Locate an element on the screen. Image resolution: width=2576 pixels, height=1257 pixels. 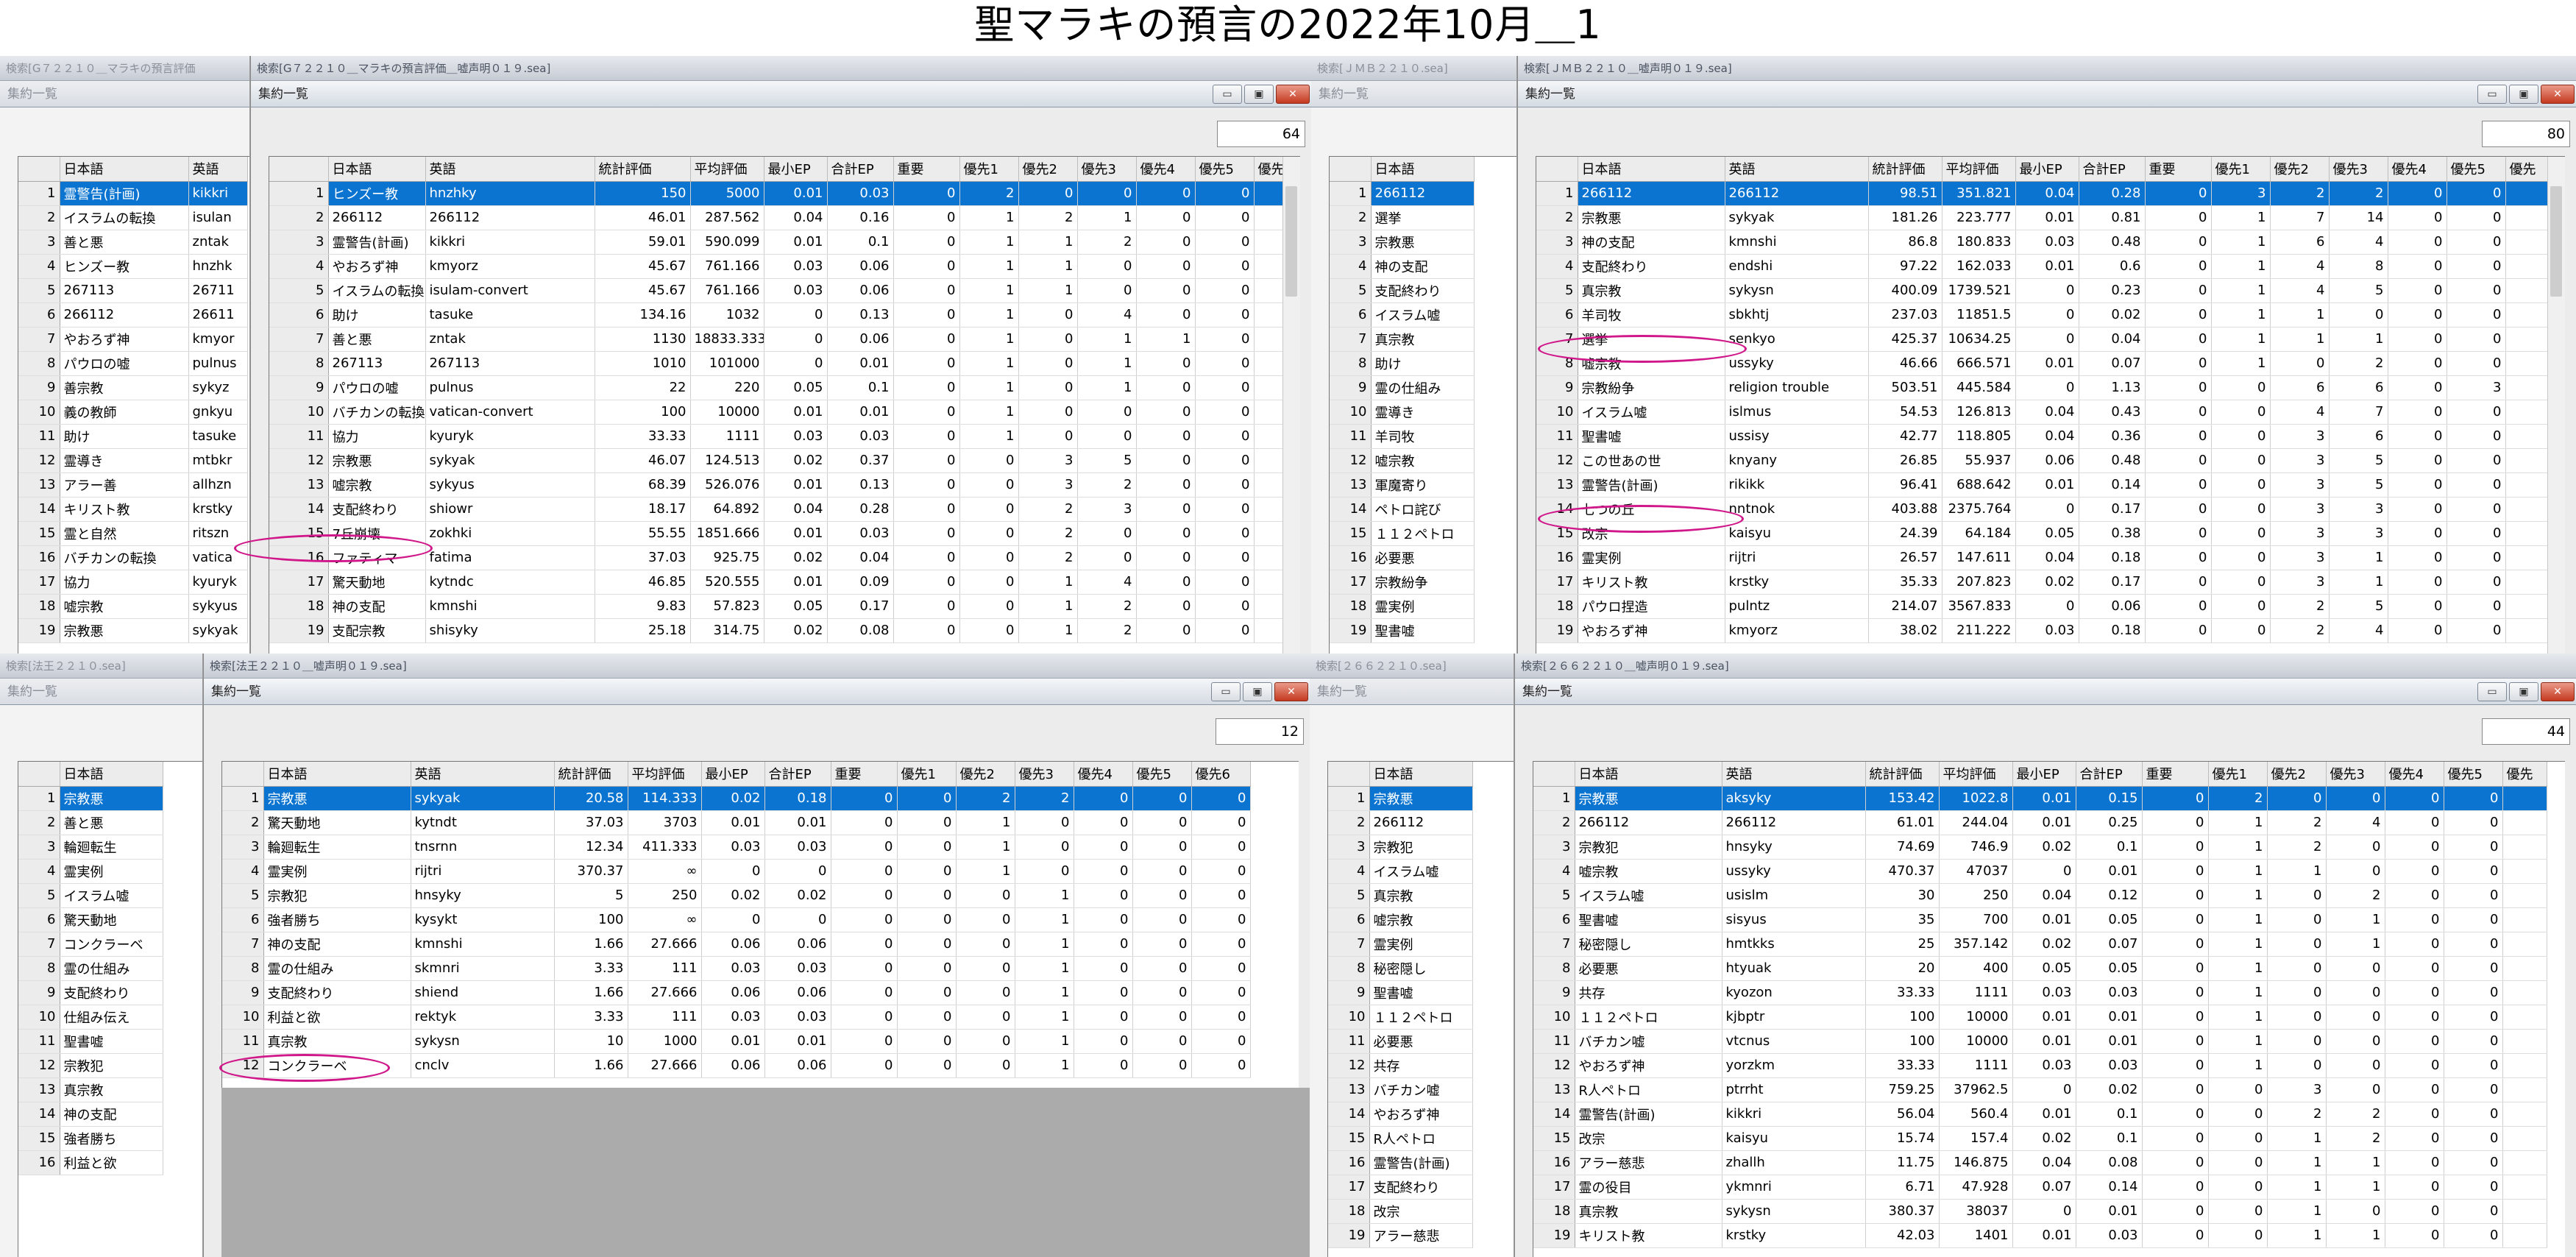
main-2-cell: 0.05 is located at coordinates (2047, 533).